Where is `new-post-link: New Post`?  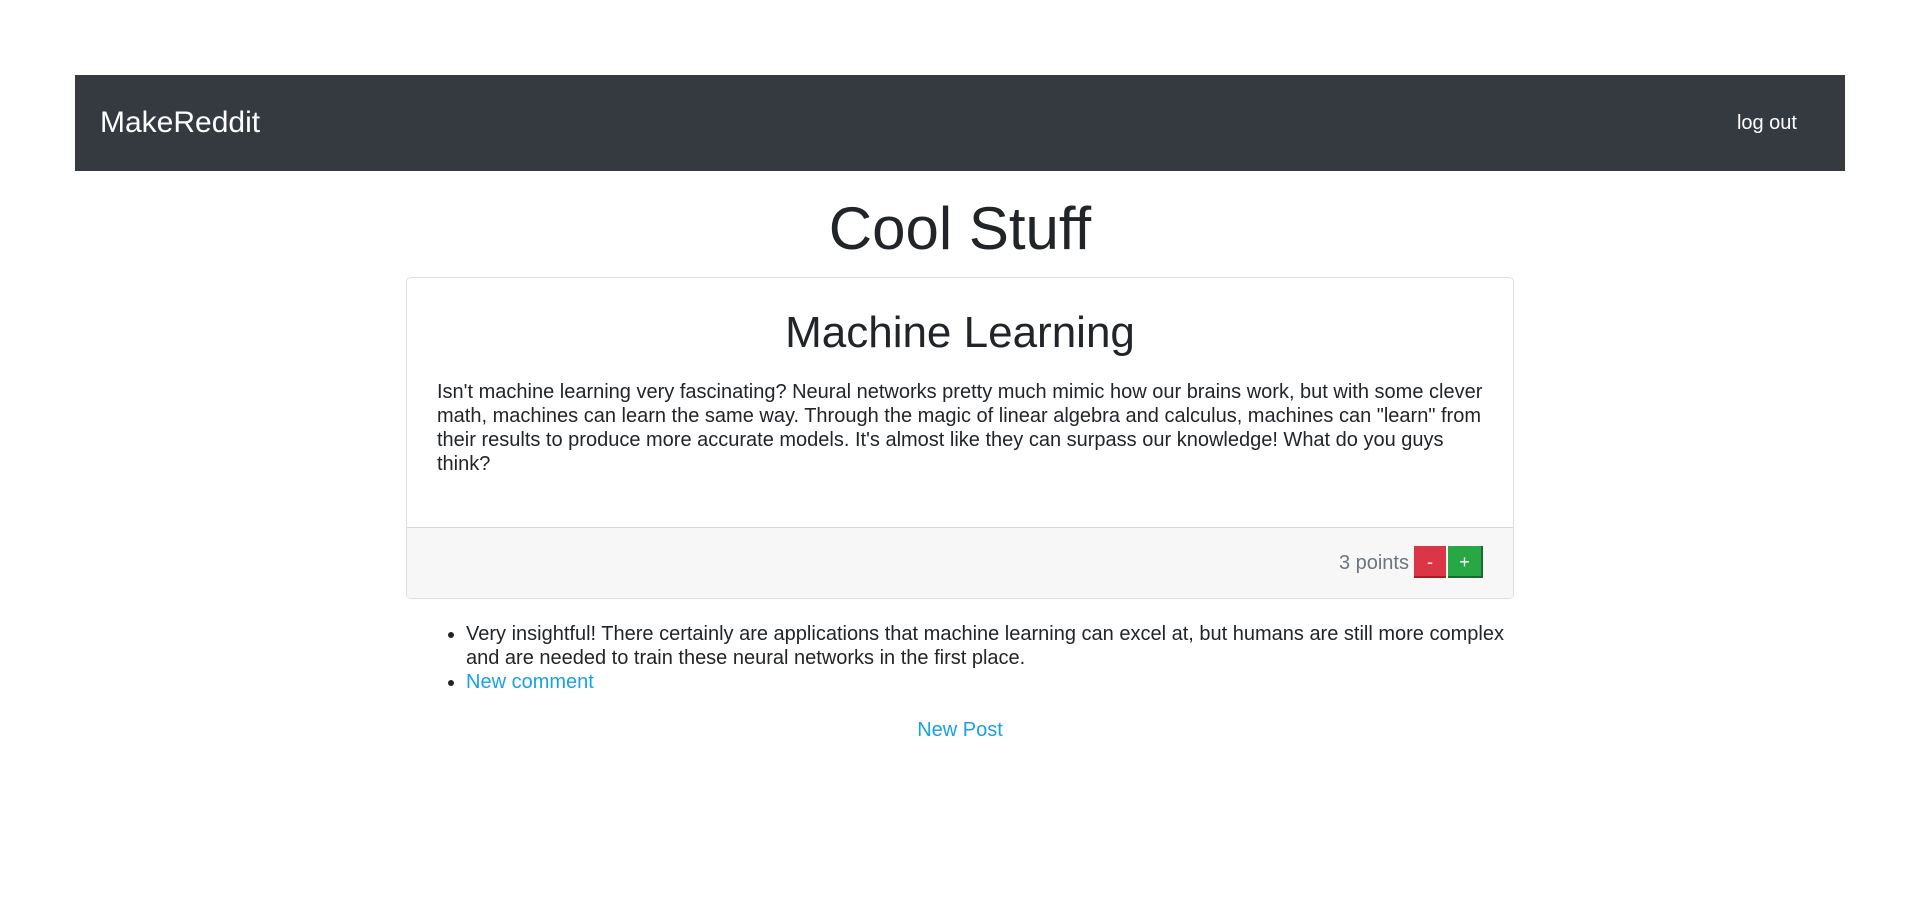 new-post-link: New Post is located at coordinates (960, 730).